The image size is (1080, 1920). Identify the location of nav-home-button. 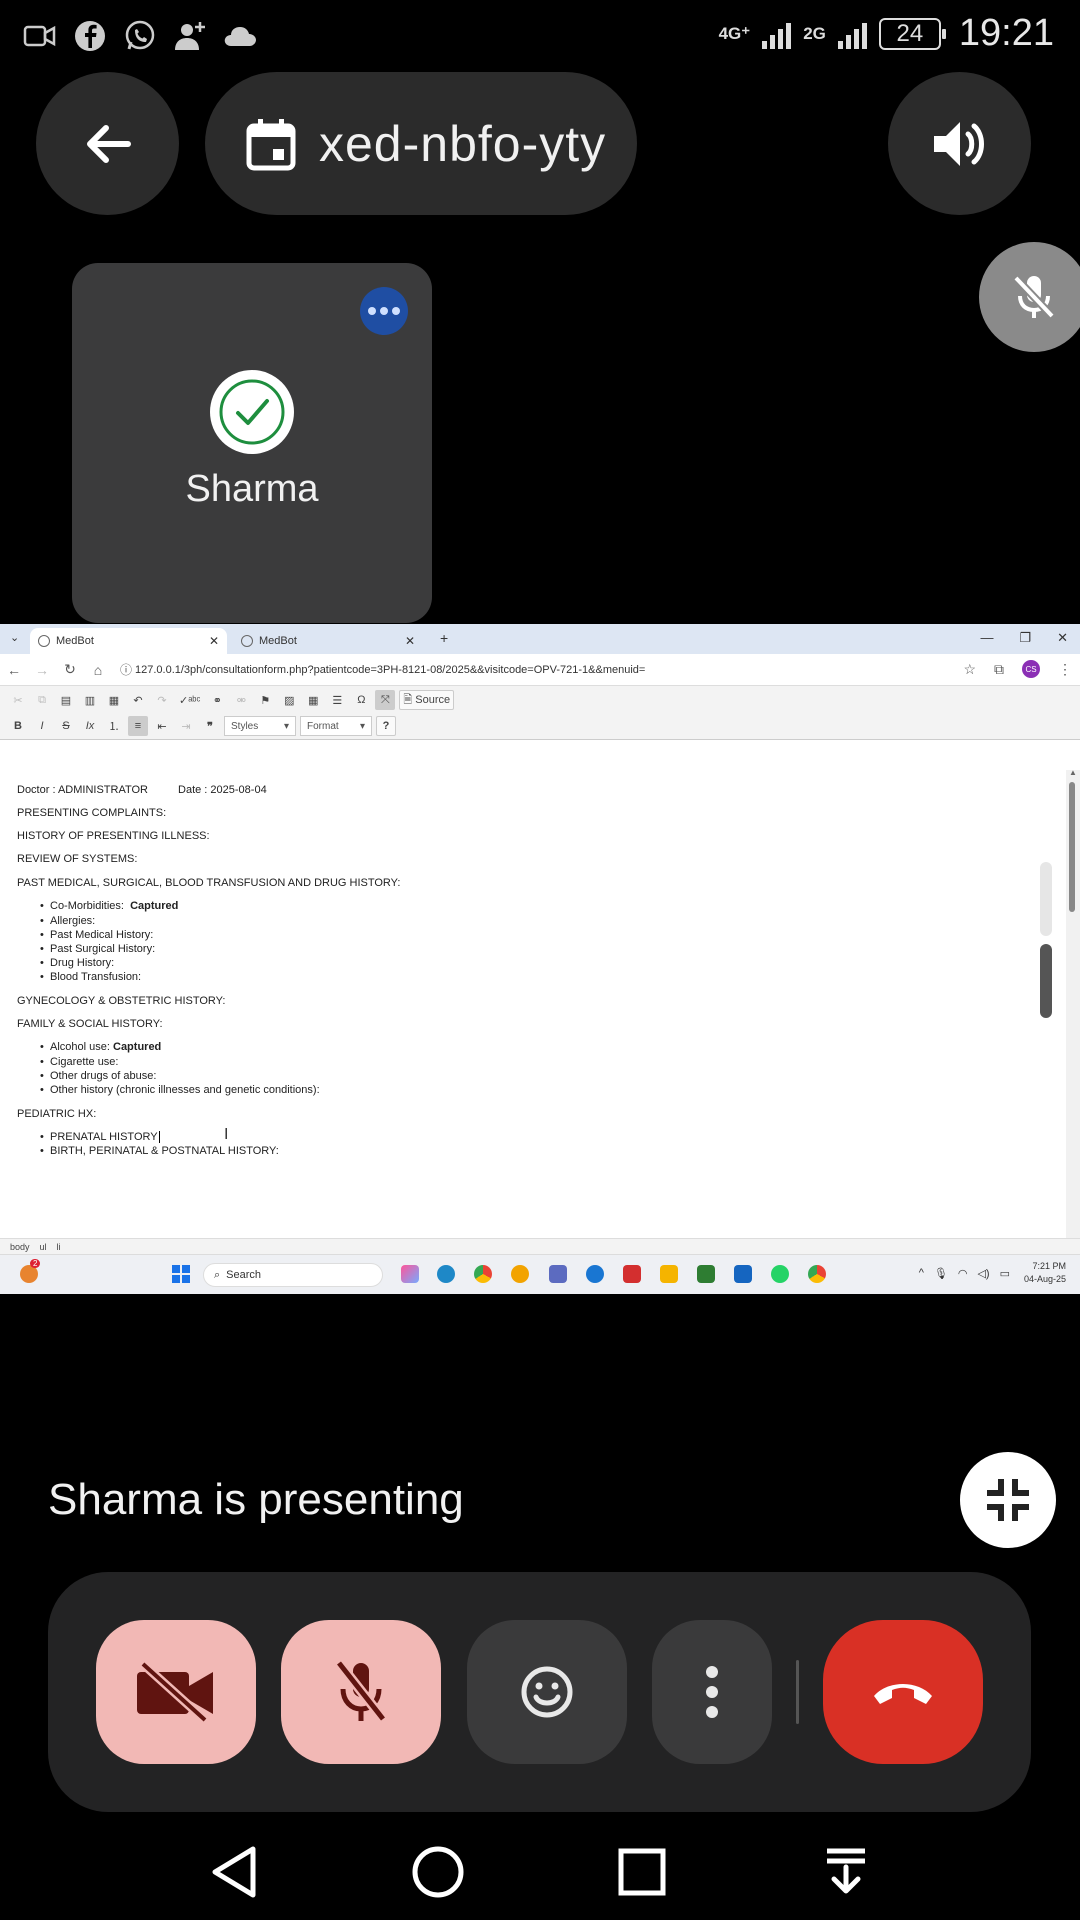
(438, 1872).